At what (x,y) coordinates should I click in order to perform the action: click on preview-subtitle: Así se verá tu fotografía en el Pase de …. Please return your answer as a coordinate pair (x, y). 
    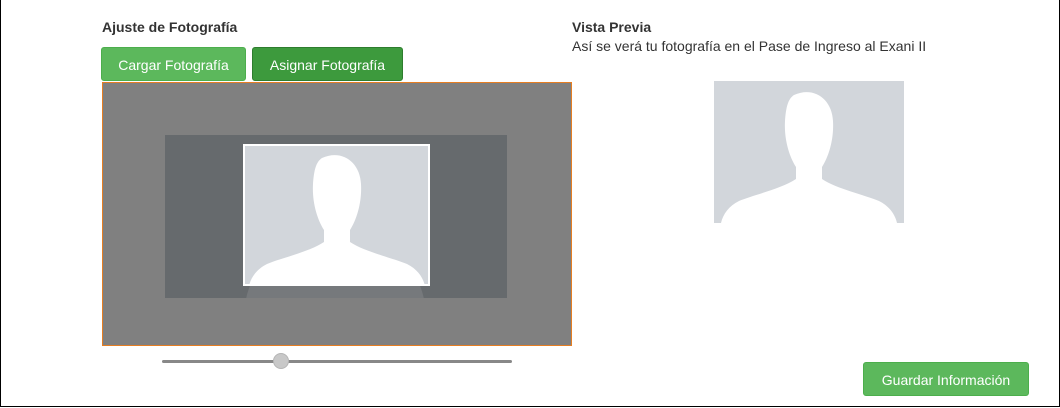
    Looking at the image, I should click on (749, 46).